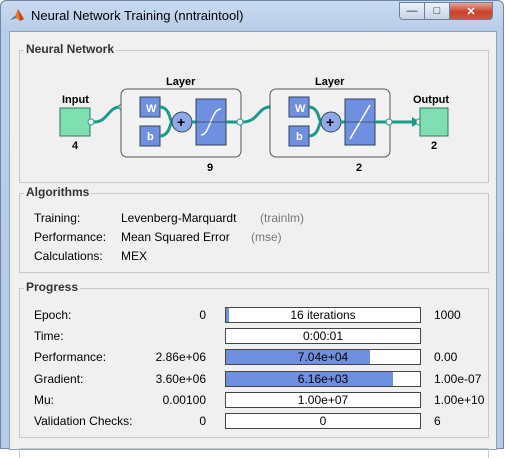  Describe the element at coordinates (134, 256) in the screenshot. I see `calculations-value: MEX` at that location.